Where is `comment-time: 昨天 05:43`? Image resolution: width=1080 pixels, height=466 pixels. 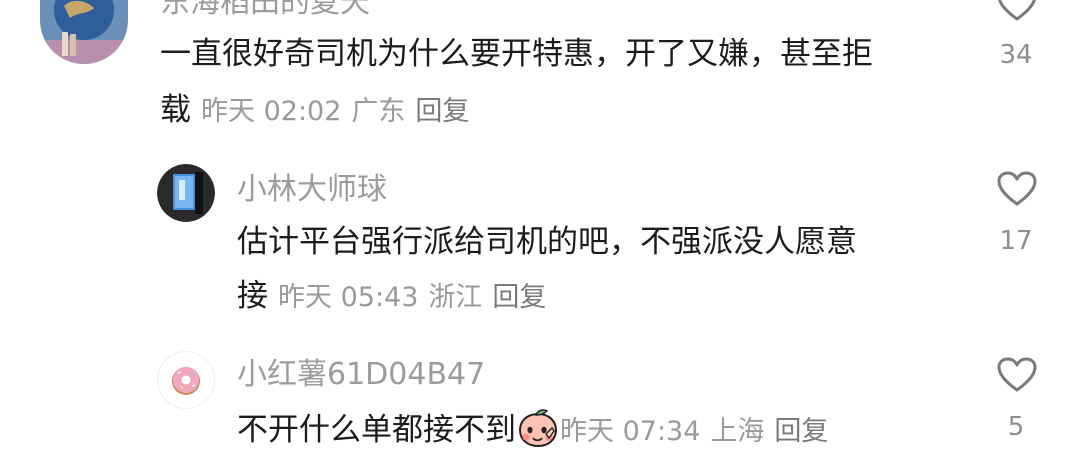
comment-time: 昨天 05:43 is located at coordinates (348, 297).